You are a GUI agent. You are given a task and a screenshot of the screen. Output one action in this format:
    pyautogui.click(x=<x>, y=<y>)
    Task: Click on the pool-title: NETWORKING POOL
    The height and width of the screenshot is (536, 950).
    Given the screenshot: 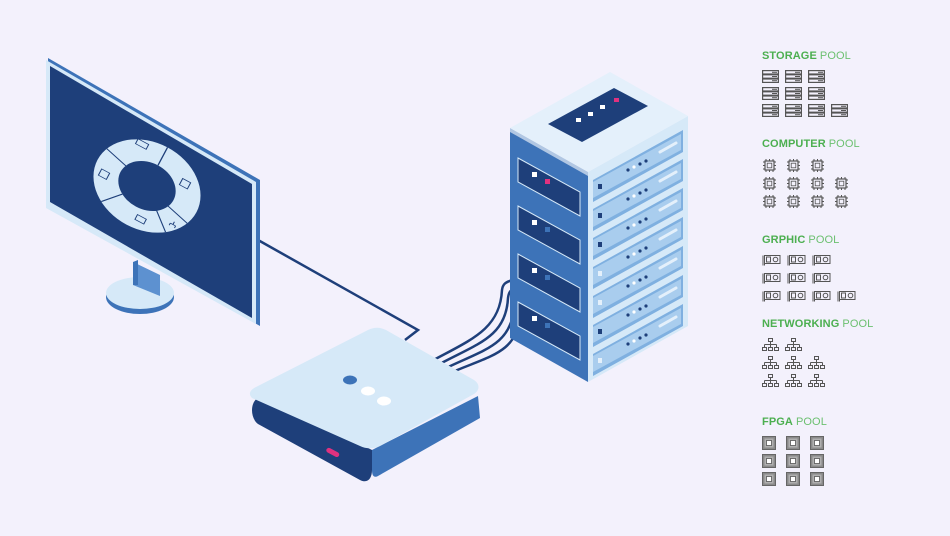 What is the action you would take?
    pyautogui.click(x=817, y=324)
    